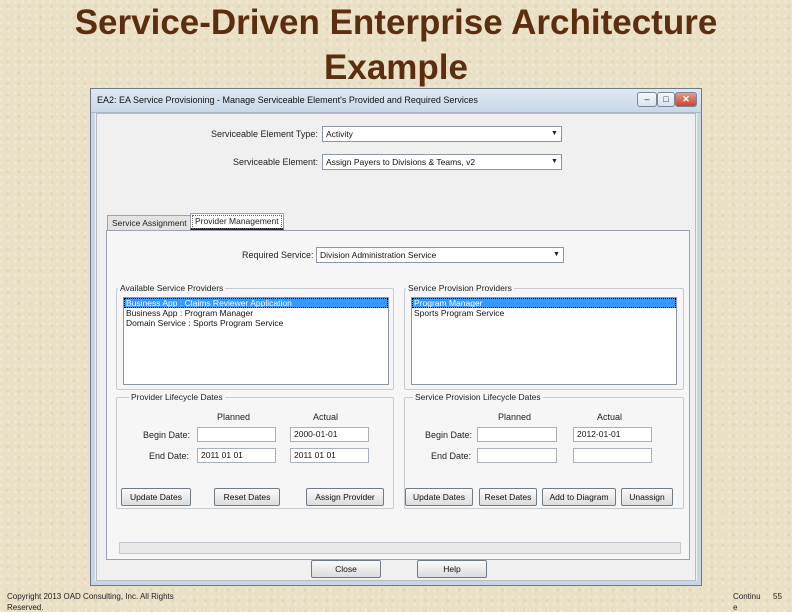 Image resolution: width=792 pixels, height=612 pixels. What do you see at coordinates (777, 596) in the screenshot?
I see `page-number: 55` at bounding box center [777, 596].